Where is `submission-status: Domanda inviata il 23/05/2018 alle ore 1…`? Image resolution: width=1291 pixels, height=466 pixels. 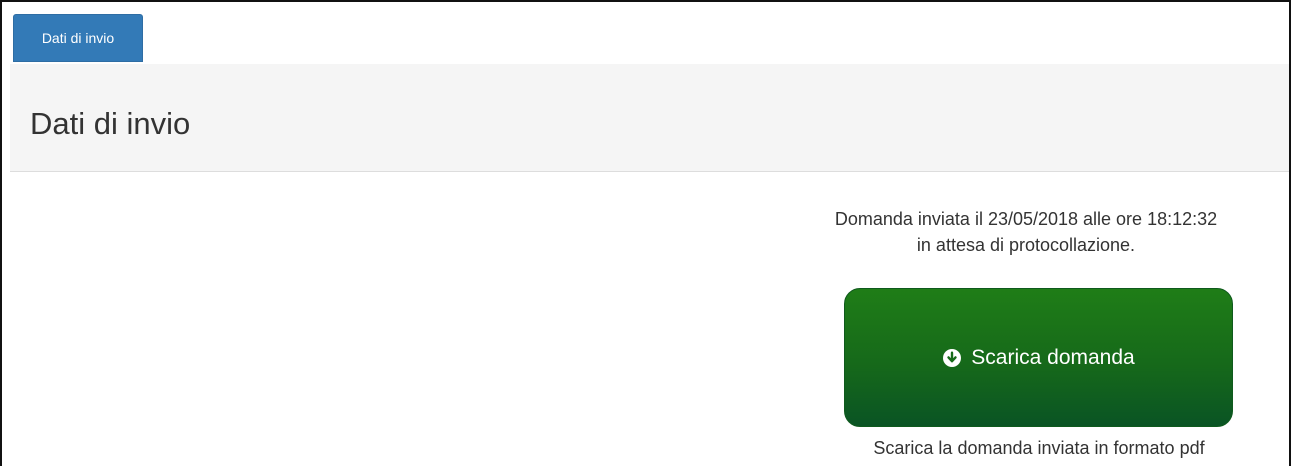
submission-status: Domanda inviata il 23/05/2018 alle ore 1… is located at coordinates (1026, 232).